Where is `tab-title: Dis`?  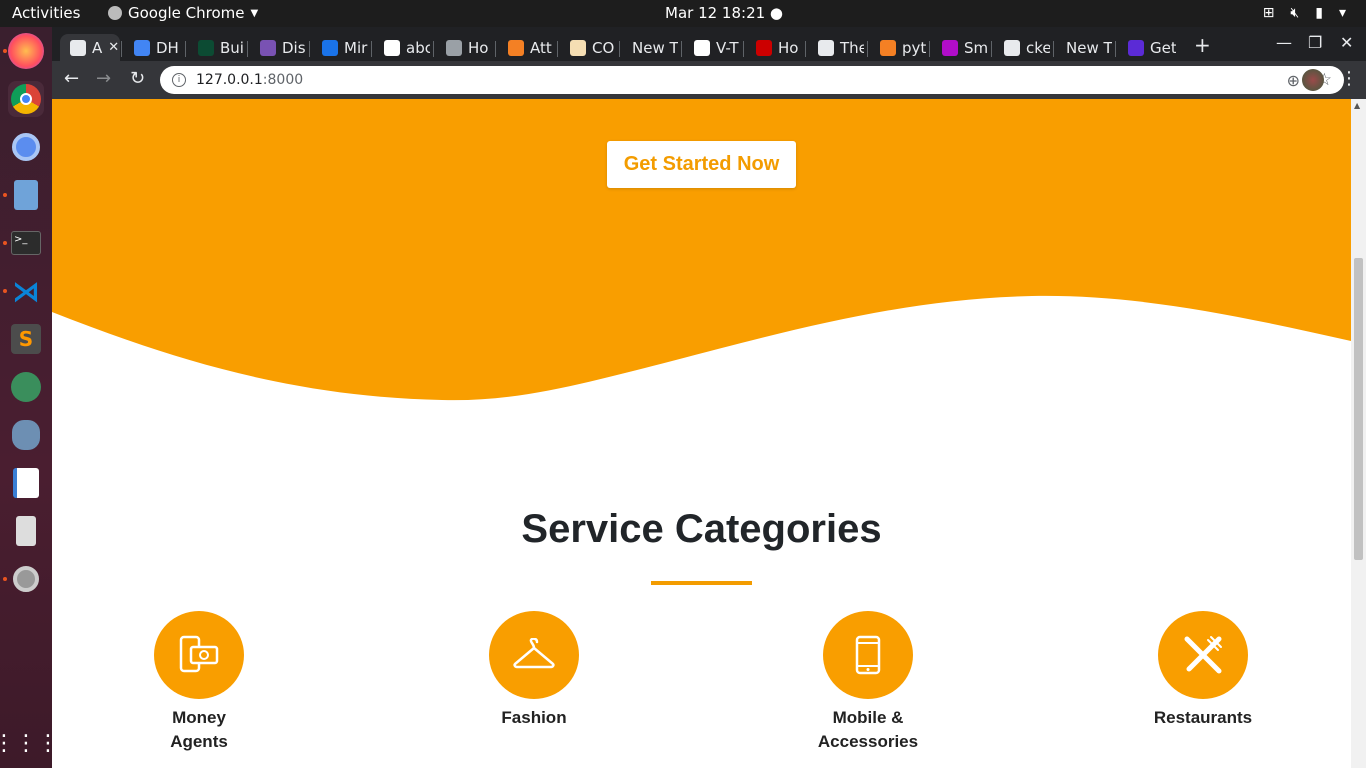 tab-title: Dis is located at coordinates (294, 47).